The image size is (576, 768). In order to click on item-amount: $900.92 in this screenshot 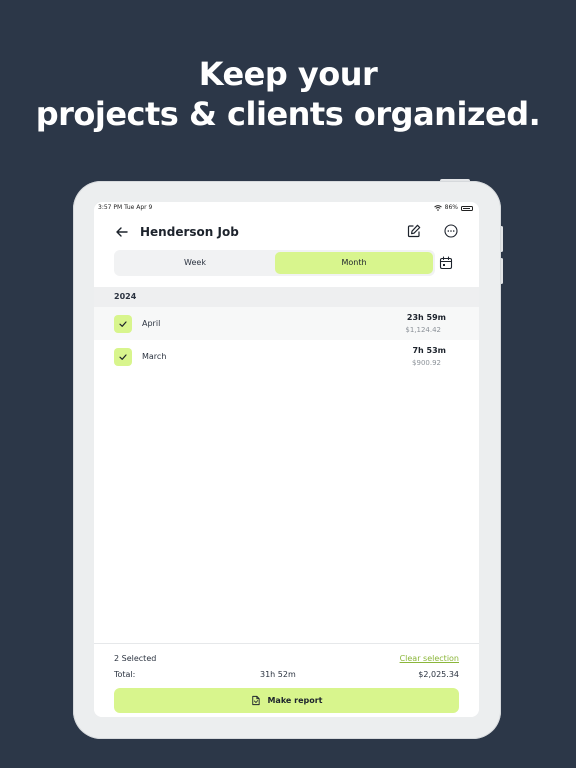, I will do `click(426, 363)`.